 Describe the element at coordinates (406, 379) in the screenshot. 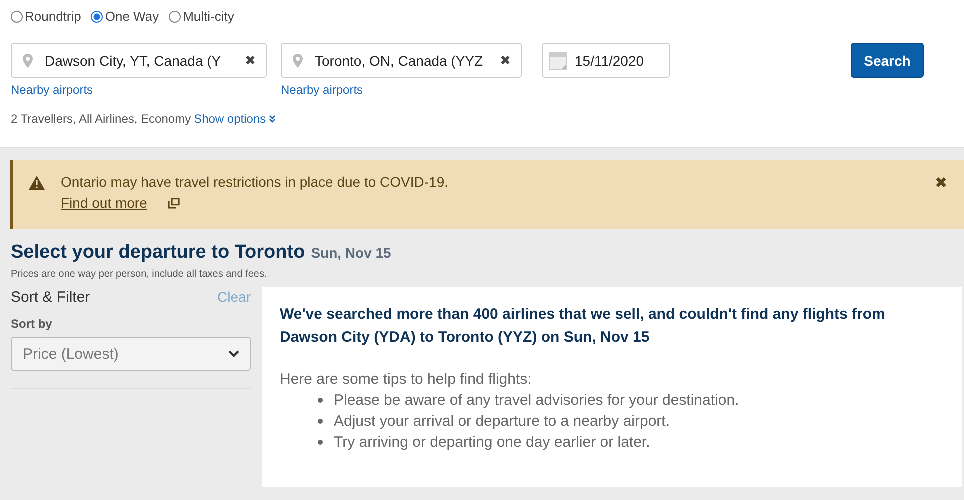

I see `tips-intro: Here are some tips to help find flights:` at that location.